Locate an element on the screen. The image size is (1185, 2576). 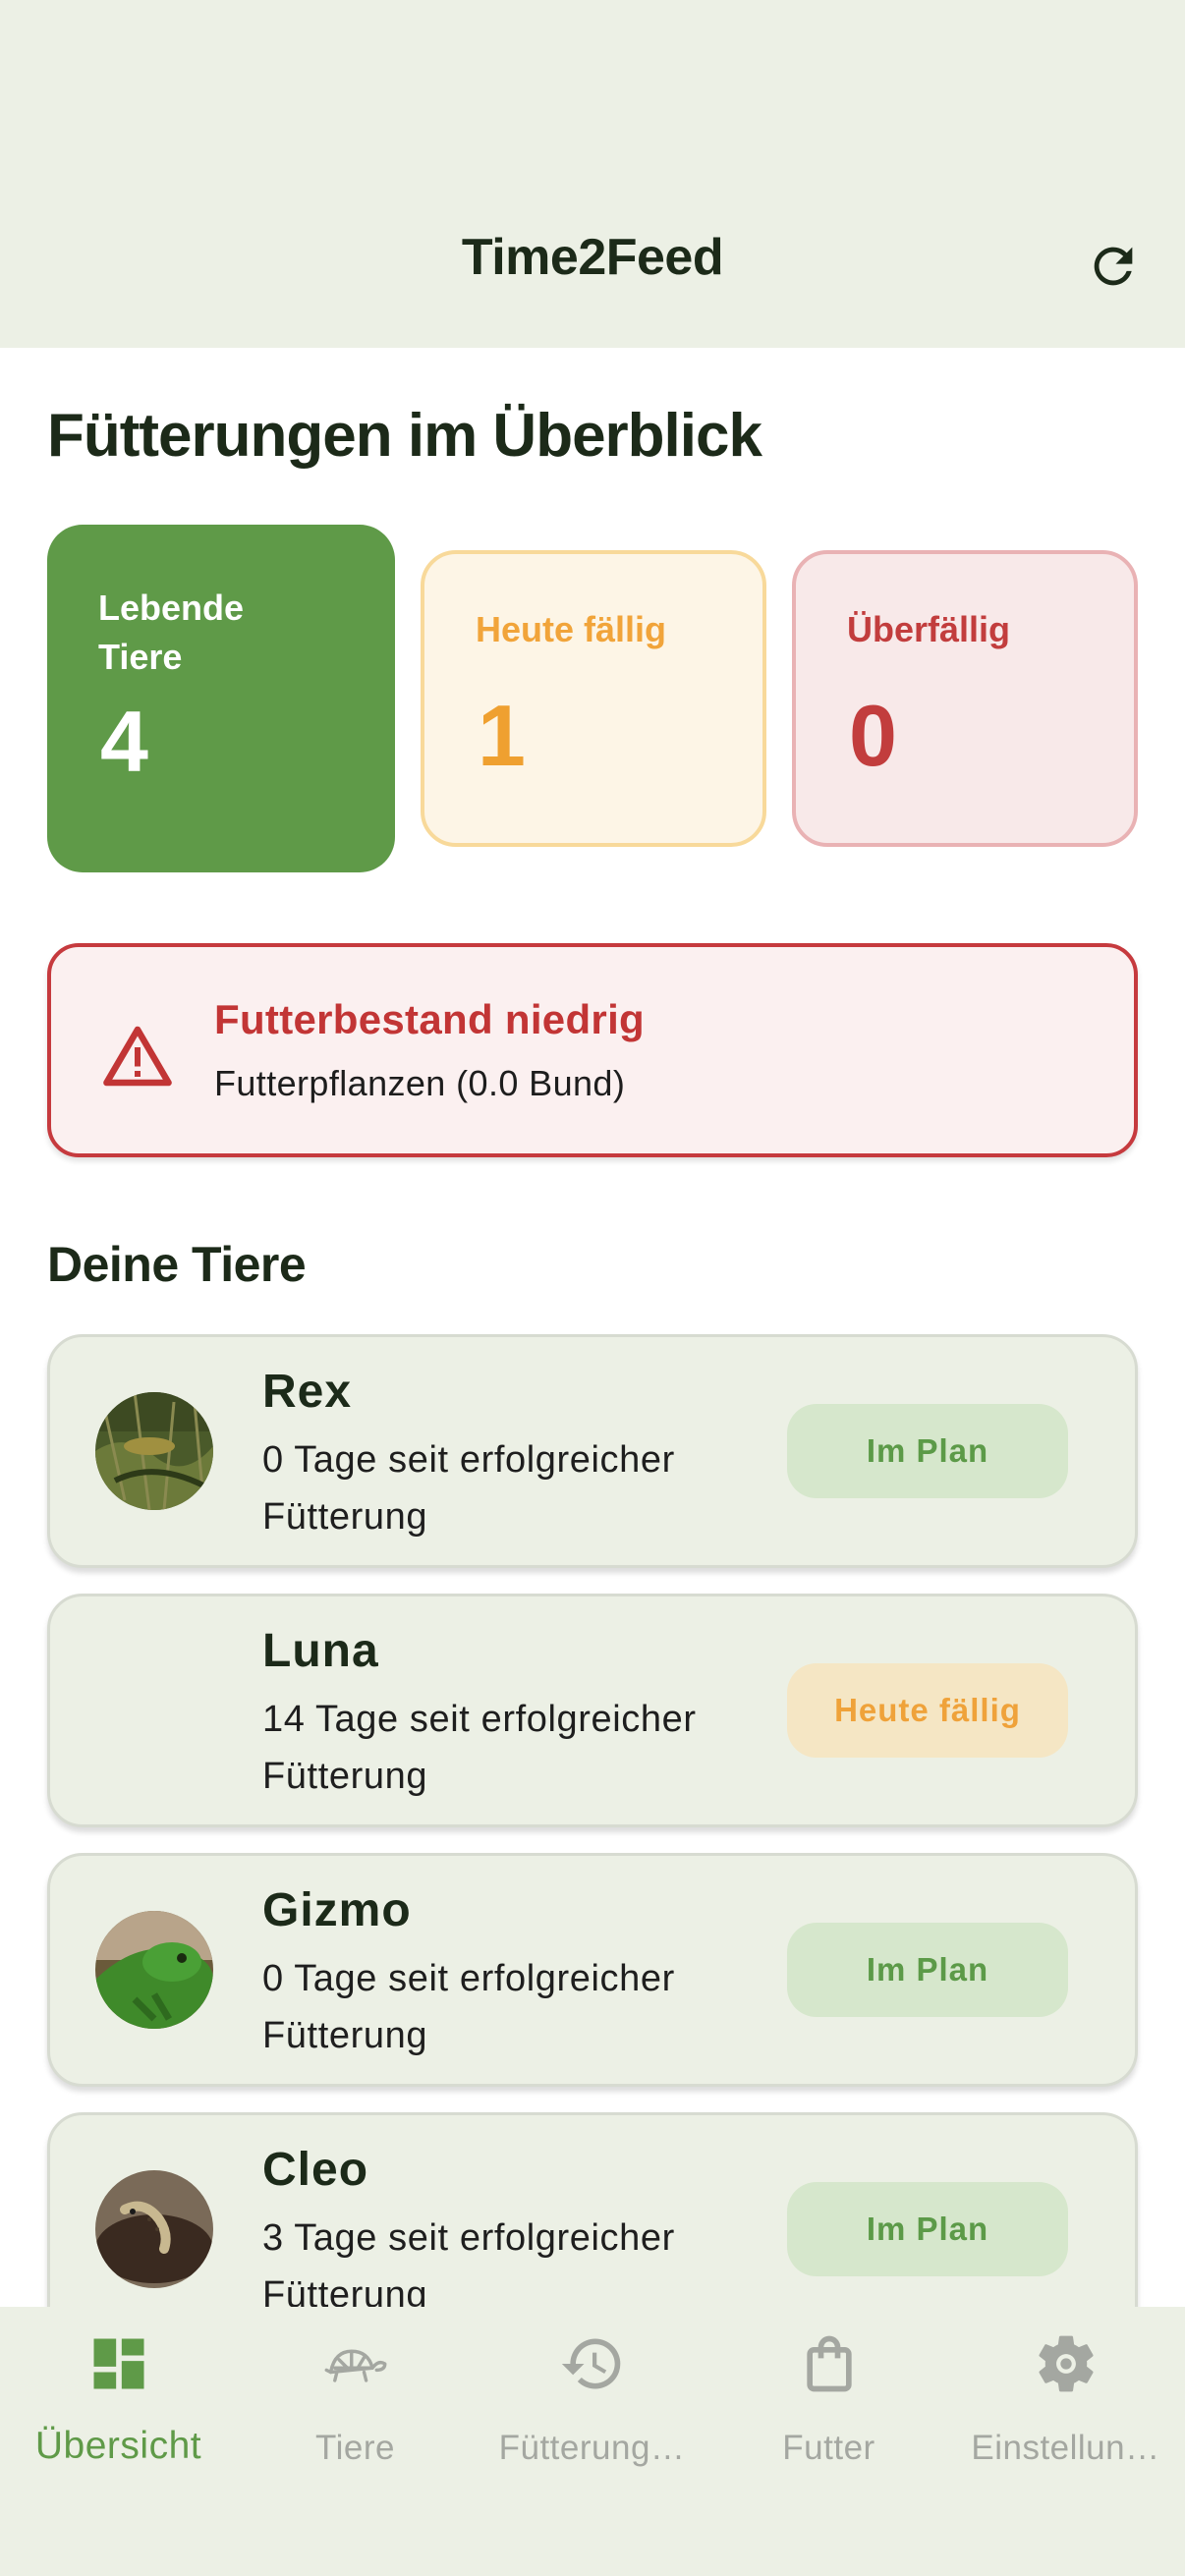
overview-title: Fütterungen im Überblick is located at coordinates (405, 436).